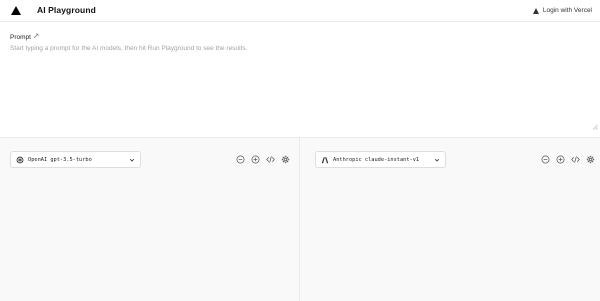  I want to click on prompt-label-text: Prompt, so click(20, 37).